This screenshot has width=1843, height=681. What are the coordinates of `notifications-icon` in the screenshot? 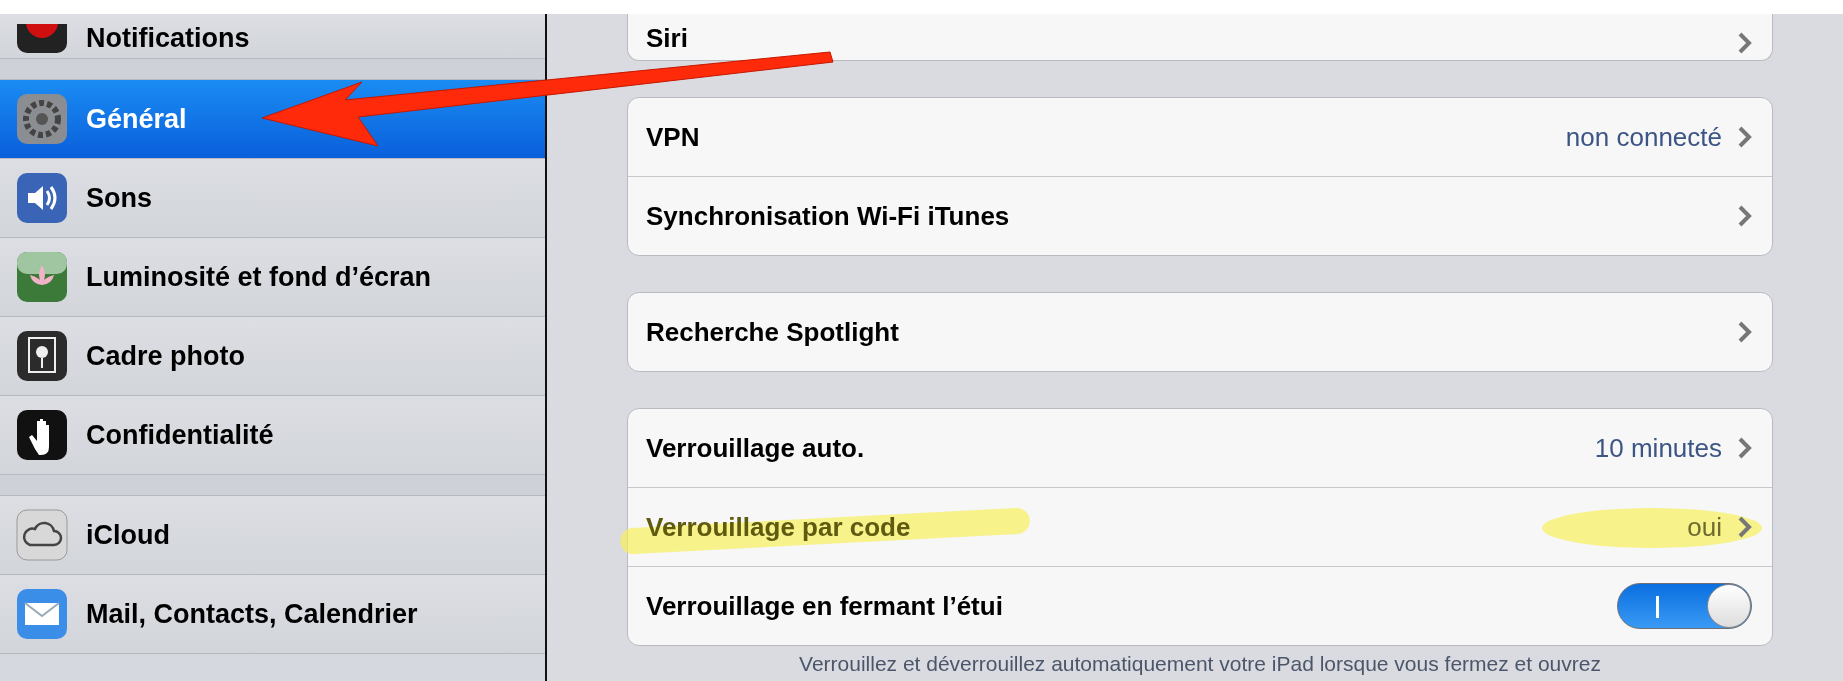 It's located at (42, 39).